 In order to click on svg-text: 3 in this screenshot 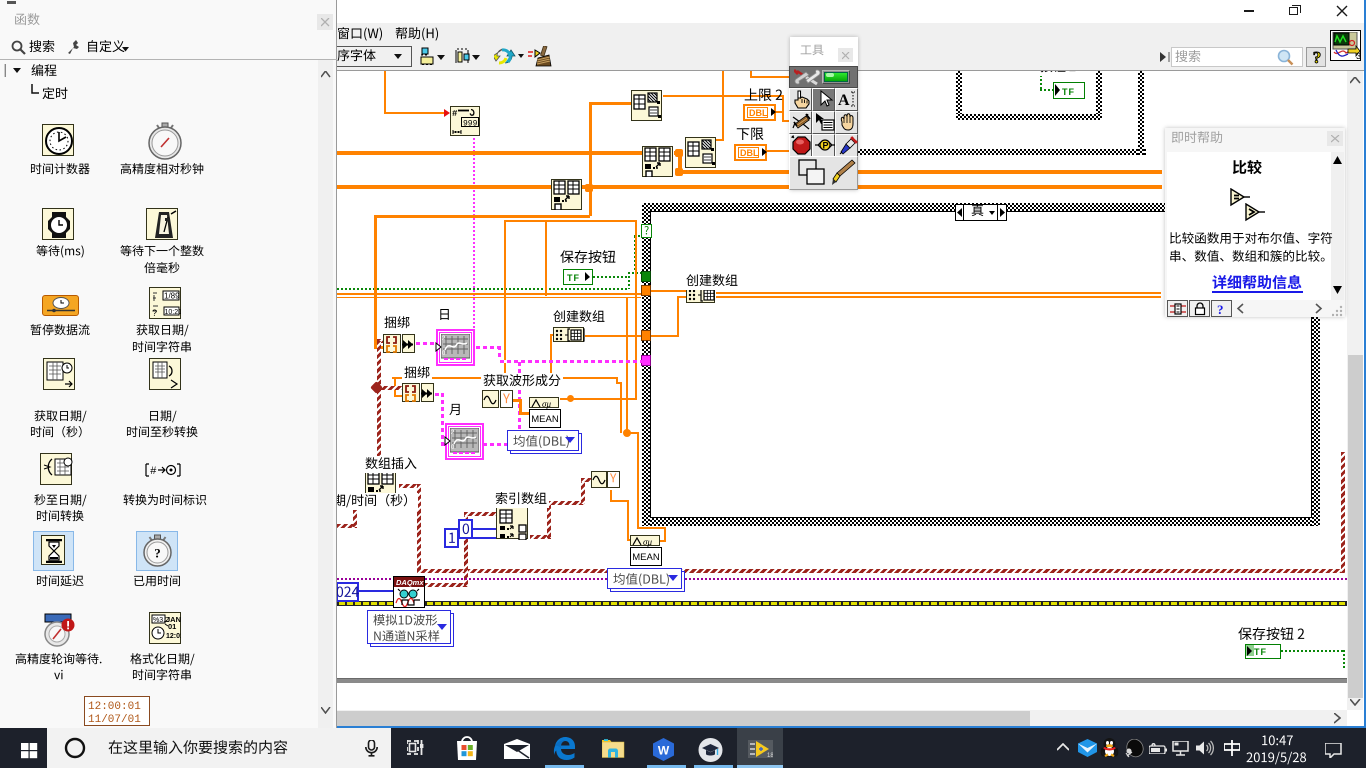, I will do `click(1358, 55)`.